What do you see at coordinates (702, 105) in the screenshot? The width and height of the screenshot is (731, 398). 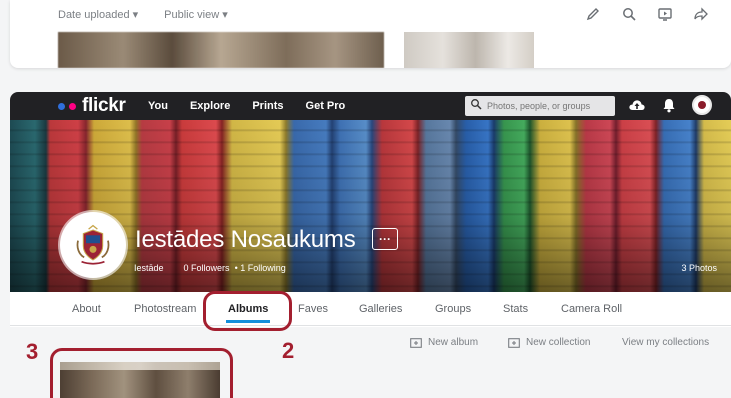 I see `user-avatar` at bounding box center [702, 105].